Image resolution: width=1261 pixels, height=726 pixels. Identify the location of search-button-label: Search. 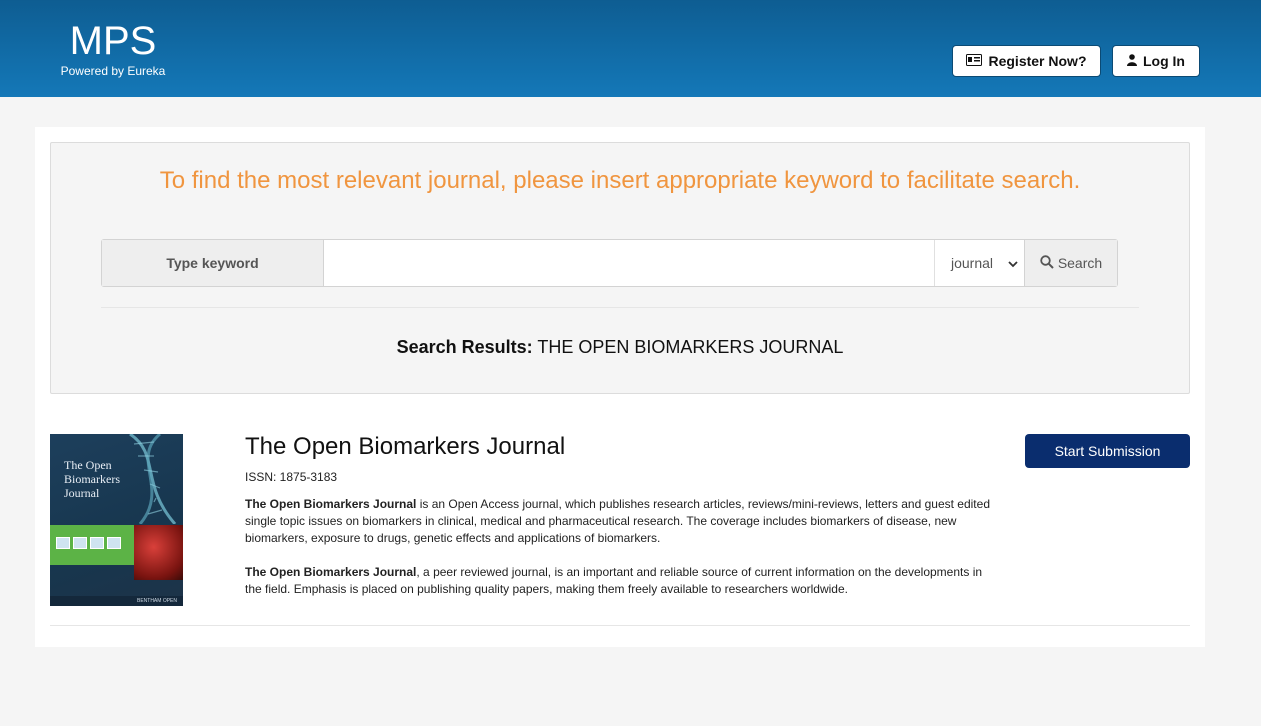
(1080, 263).